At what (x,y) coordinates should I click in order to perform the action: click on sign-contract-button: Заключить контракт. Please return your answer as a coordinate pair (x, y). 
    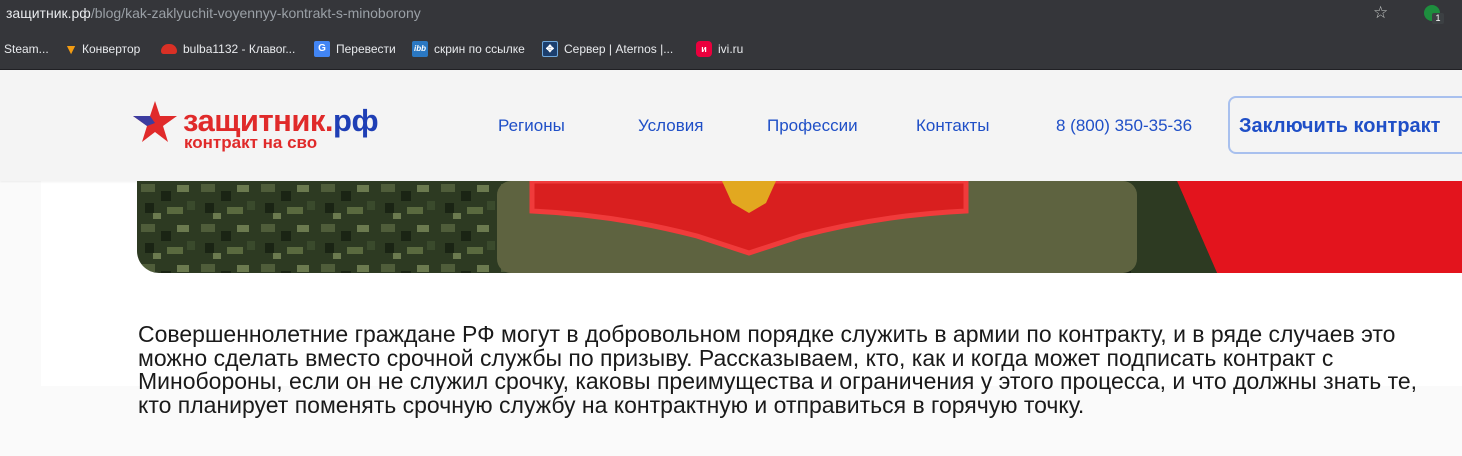
    Looking at the image, I should click on (1345, 125).